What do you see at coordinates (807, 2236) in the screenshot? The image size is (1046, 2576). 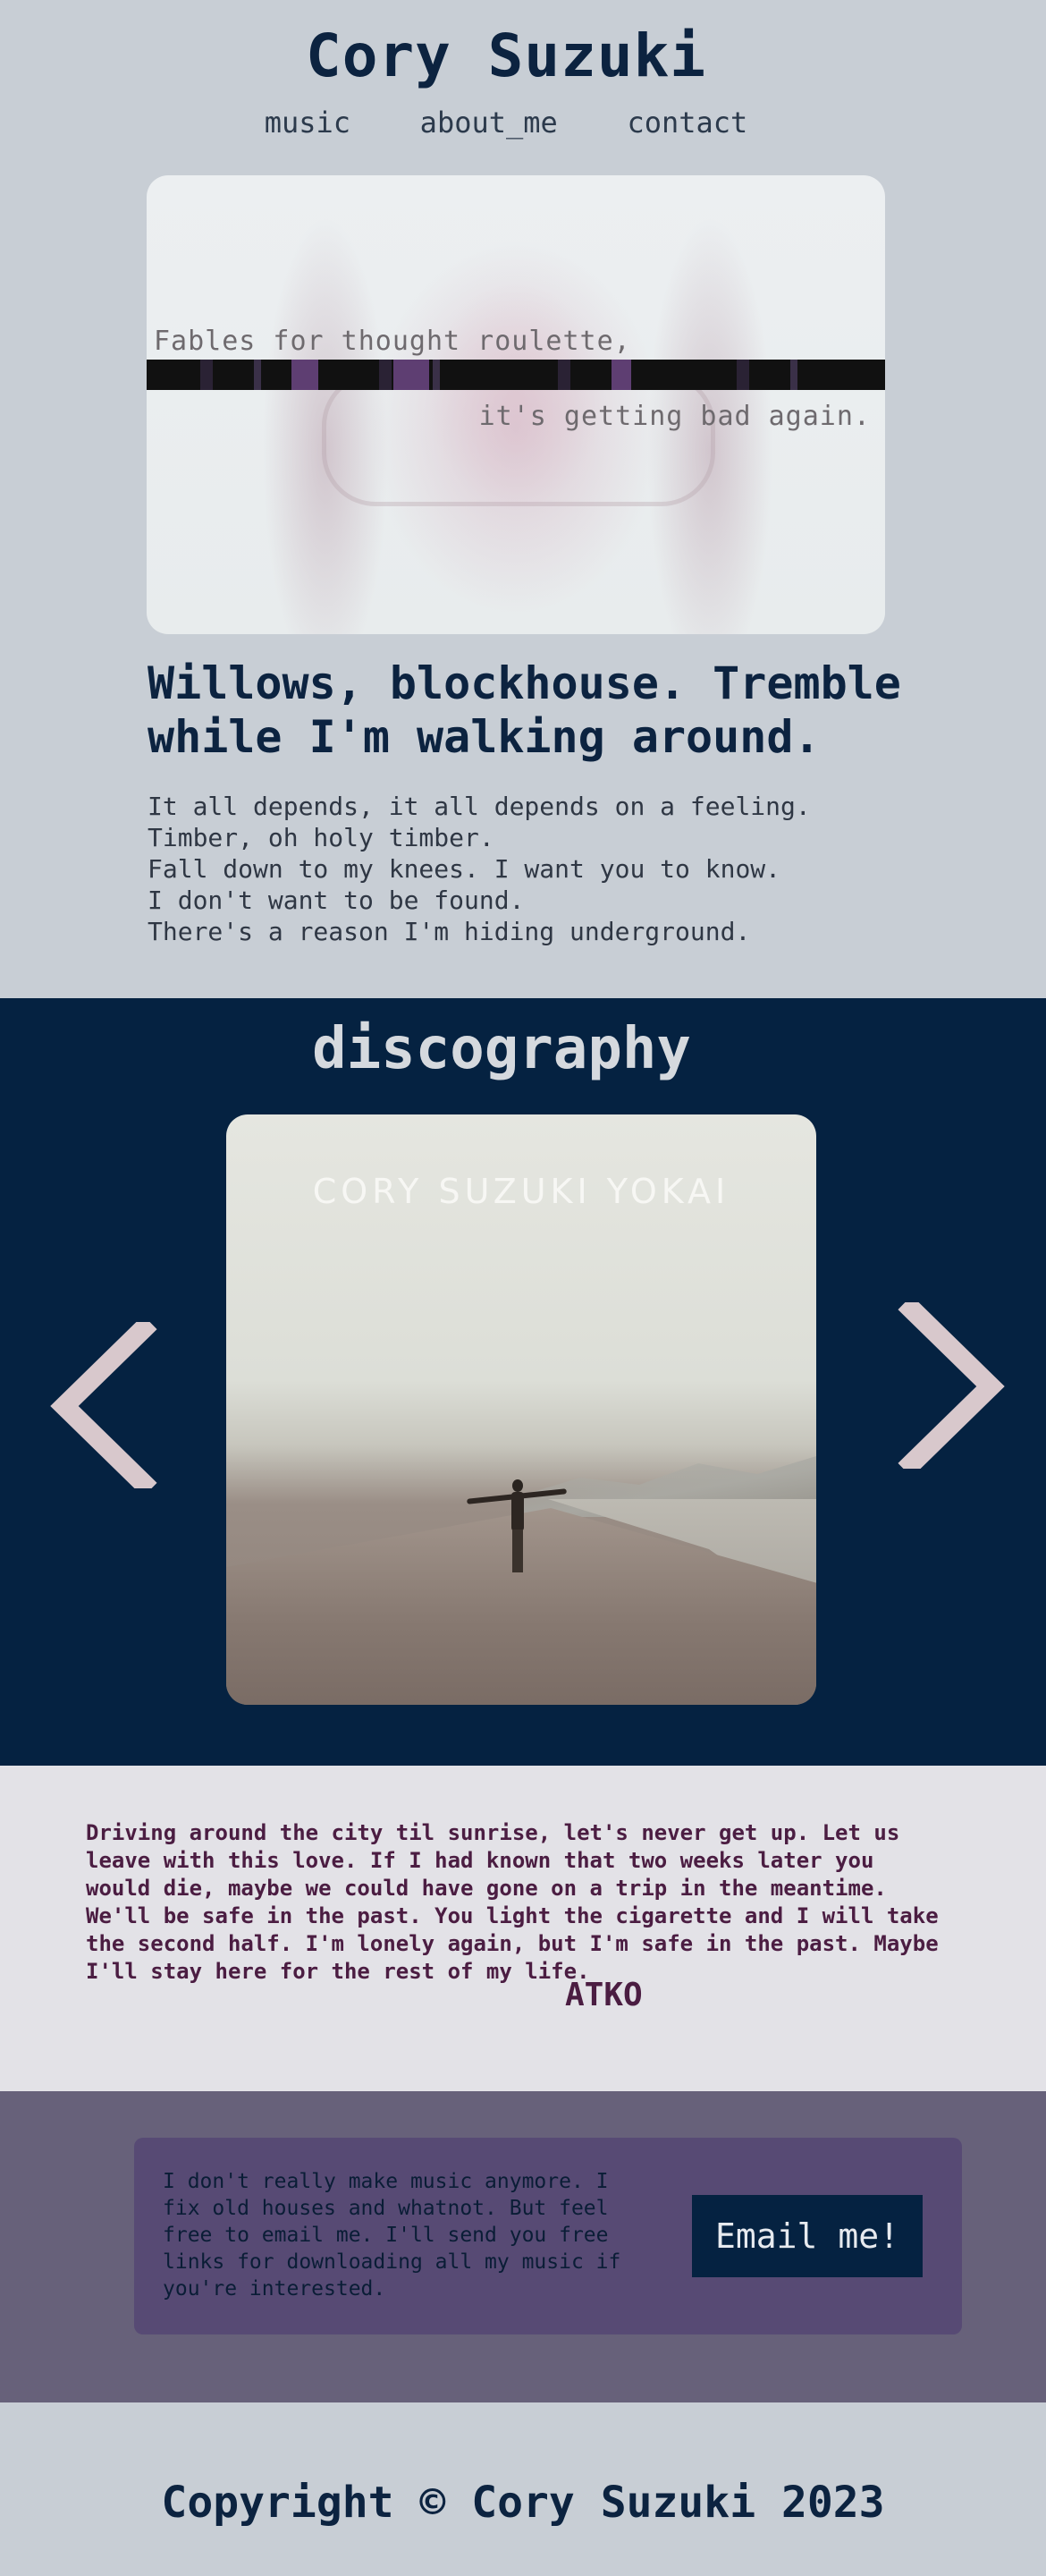 I see `email-button: Email me!` at bounding box center [807, 2236].